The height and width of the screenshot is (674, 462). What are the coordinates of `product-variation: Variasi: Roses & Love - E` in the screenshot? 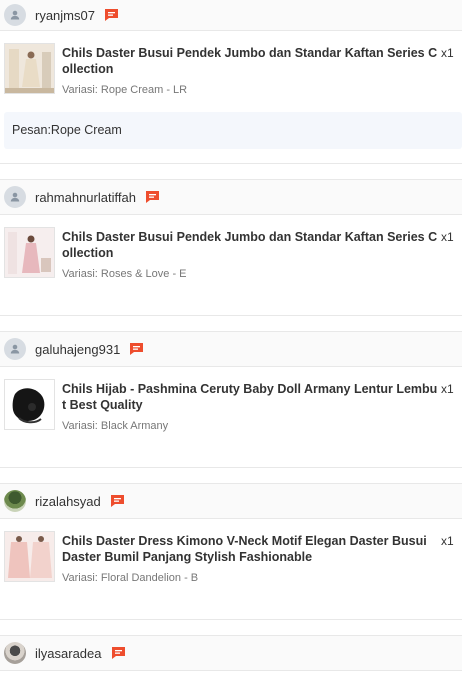 It's located at (124, 274).